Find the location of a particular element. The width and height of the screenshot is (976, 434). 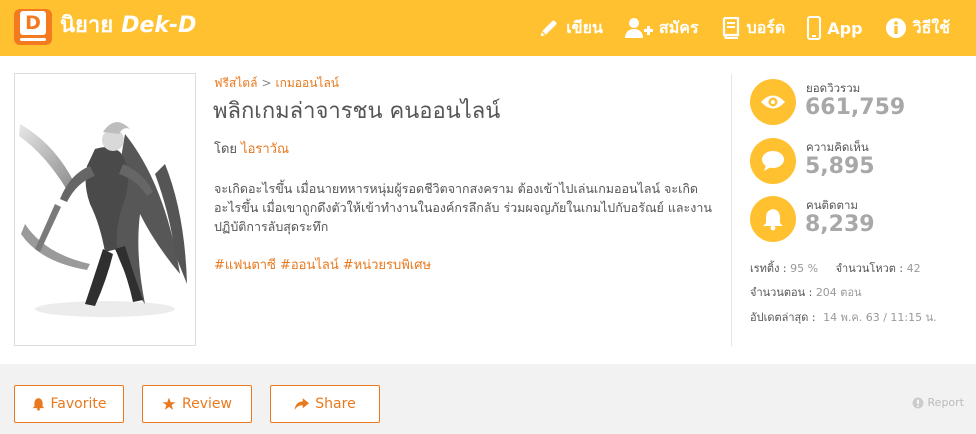

nav-board-label: บอร์ด is located at coordinates (766, 27).